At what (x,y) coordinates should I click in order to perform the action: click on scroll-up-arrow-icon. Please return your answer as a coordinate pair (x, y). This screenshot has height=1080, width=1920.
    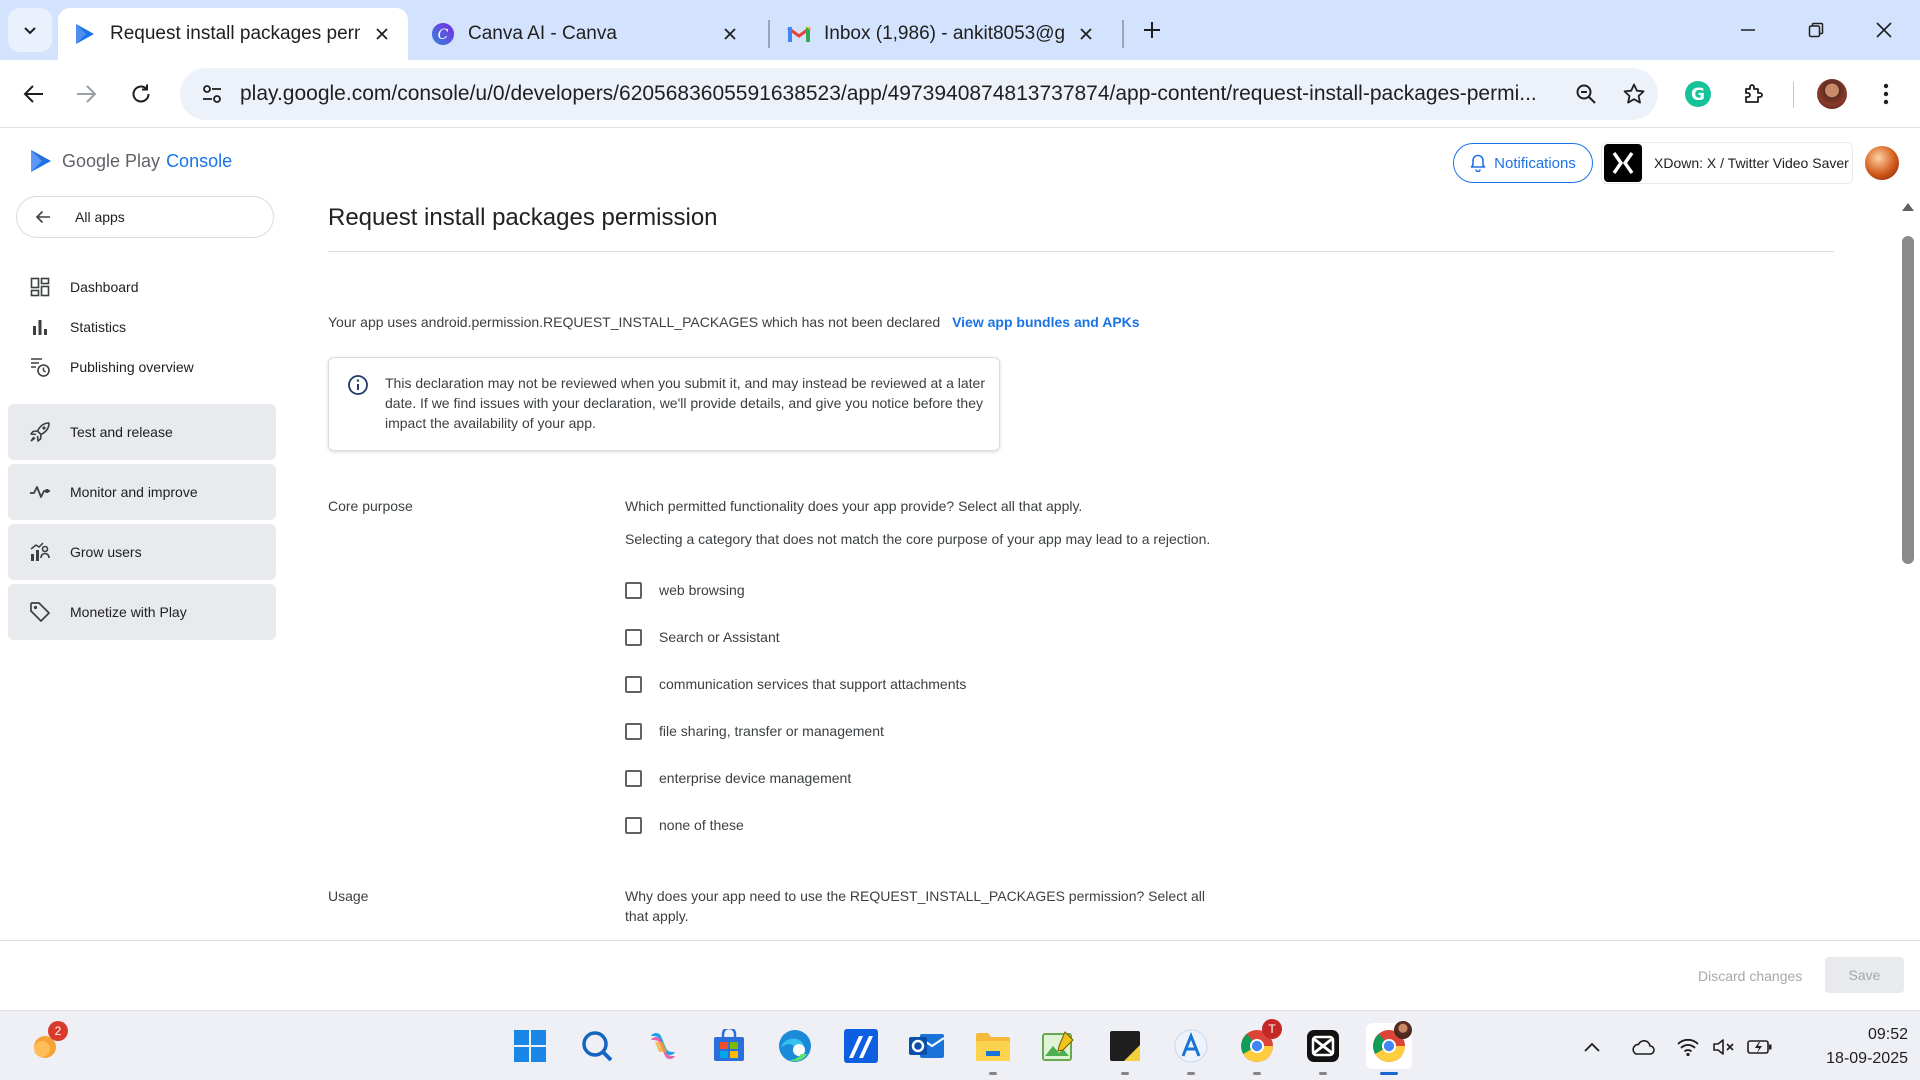
    Looking at the image, I should click on (1908, 207).